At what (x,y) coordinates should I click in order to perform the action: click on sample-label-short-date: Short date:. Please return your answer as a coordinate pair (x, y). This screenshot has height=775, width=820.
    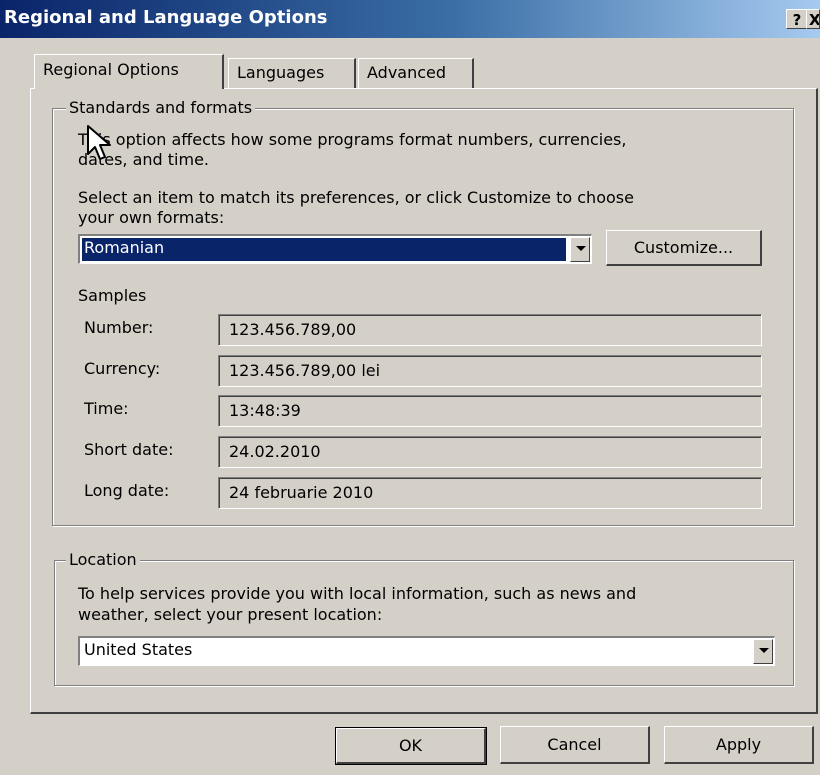
    Looking at the image, I should click on (129, 449).